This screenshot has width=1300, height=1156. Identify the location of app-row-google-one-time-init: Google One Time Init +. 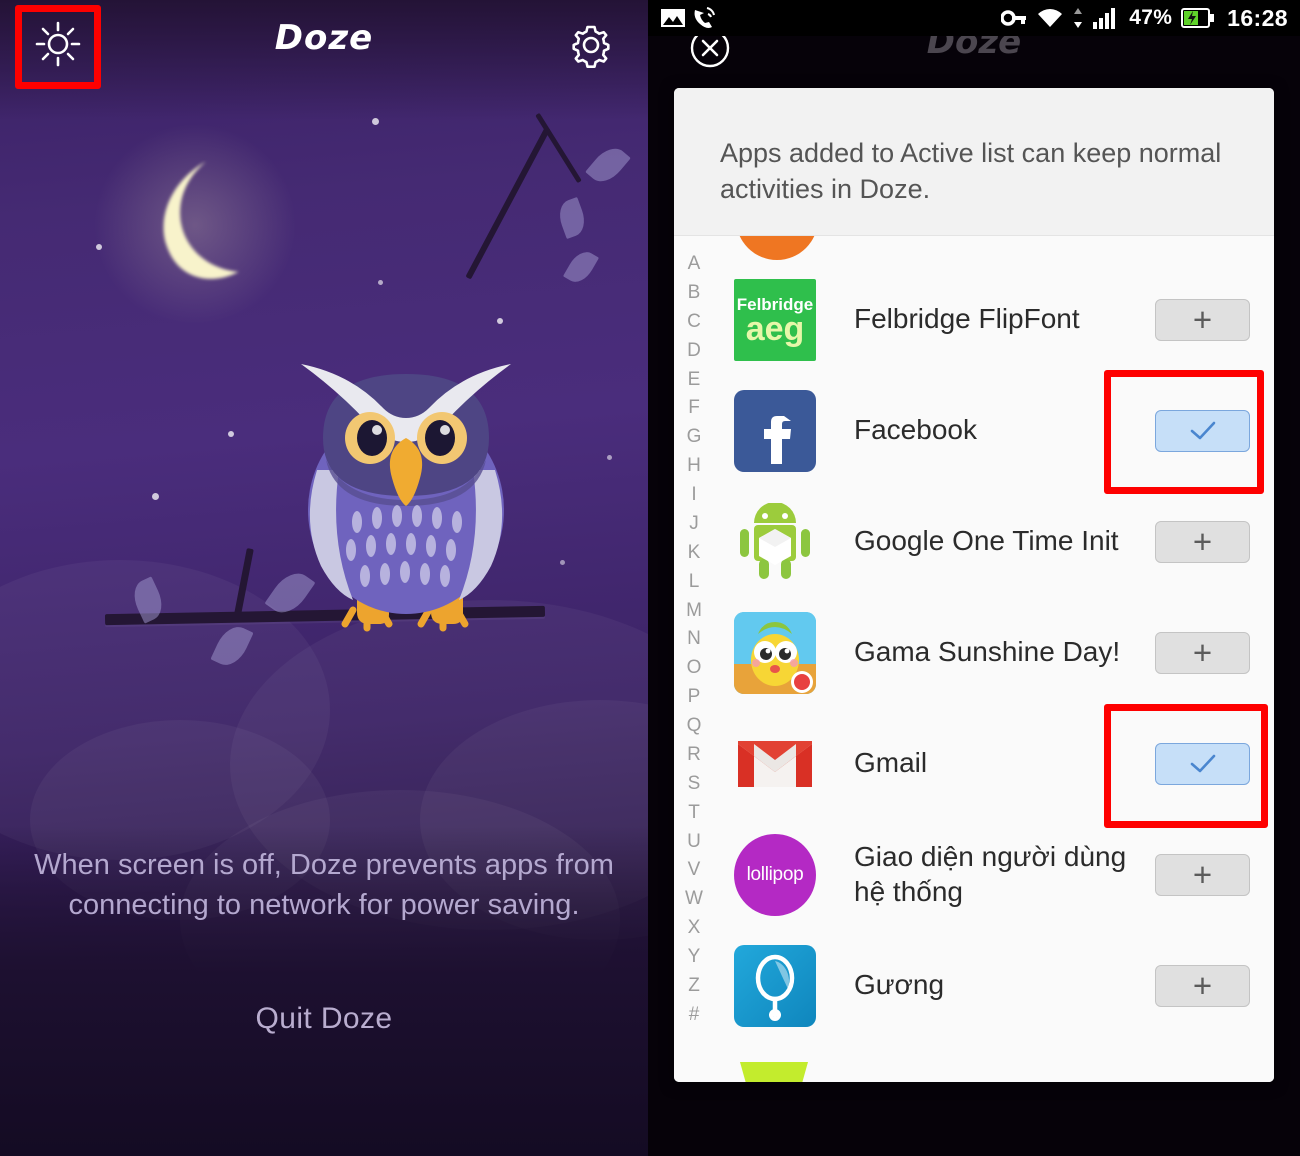
(994, 541).